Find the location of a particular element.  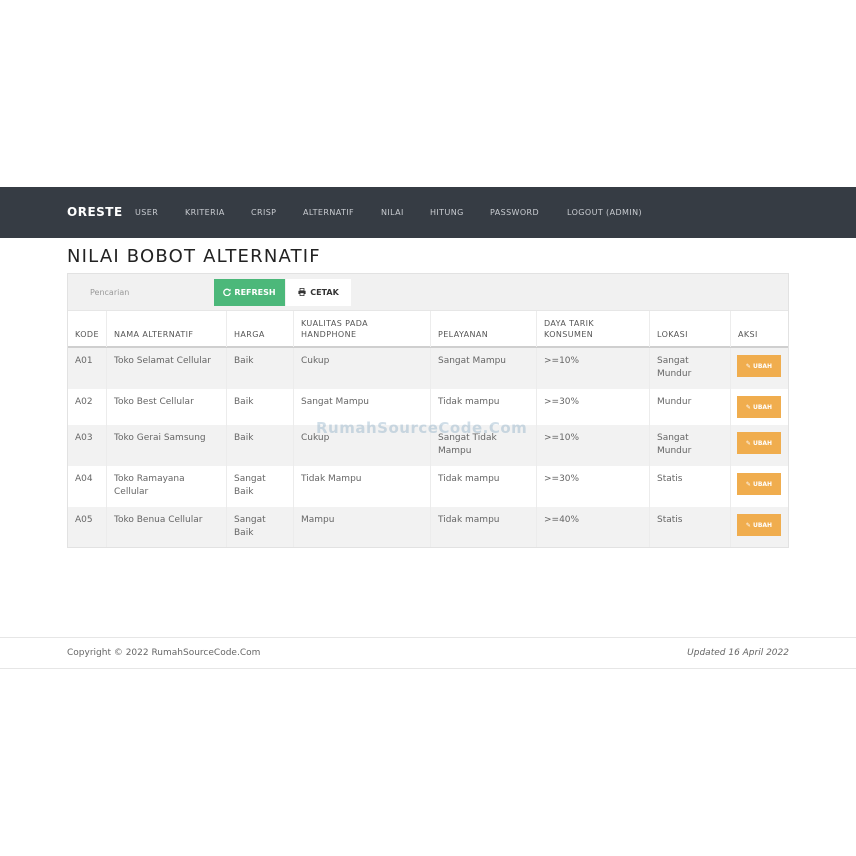

cell-nama: Toko Gerai Samsung is located at coordinates (166, 445).